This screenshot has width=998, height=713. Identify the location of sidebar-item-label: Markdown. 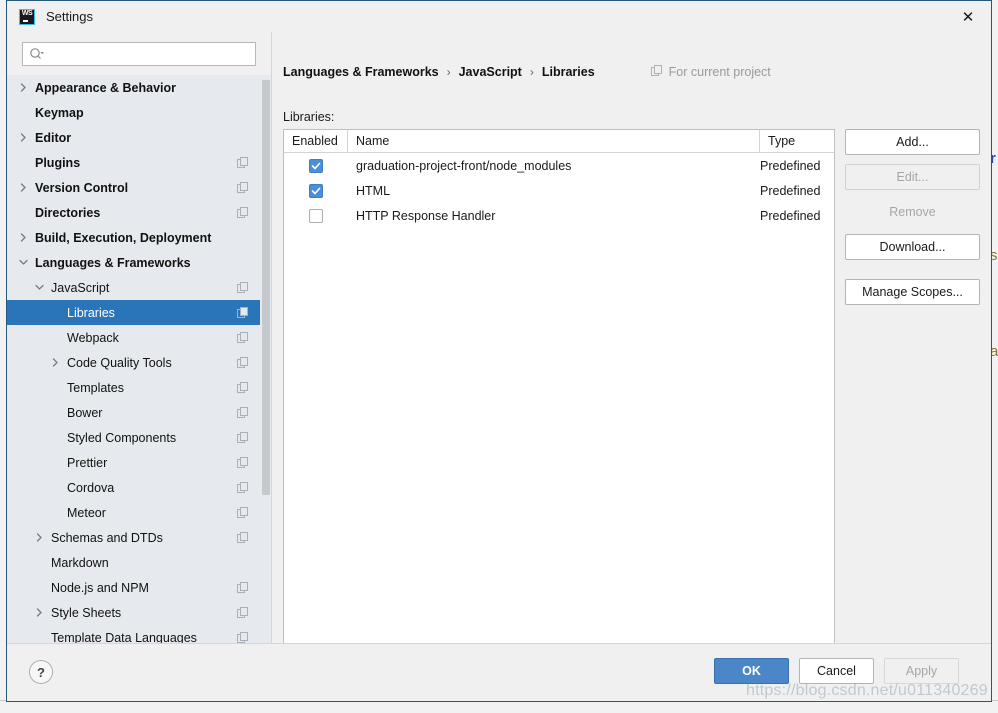
(80, 562).